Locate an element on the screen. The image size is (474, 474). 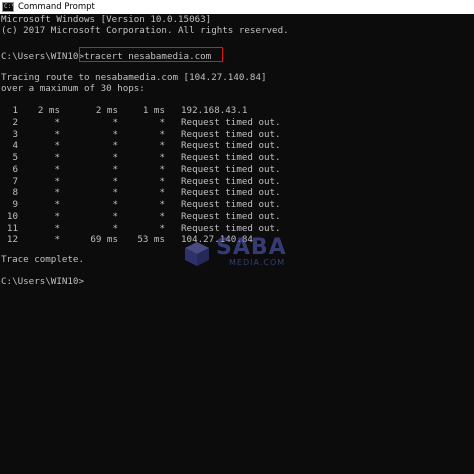
hop-num: 9 is located at coordinates (15, 204).